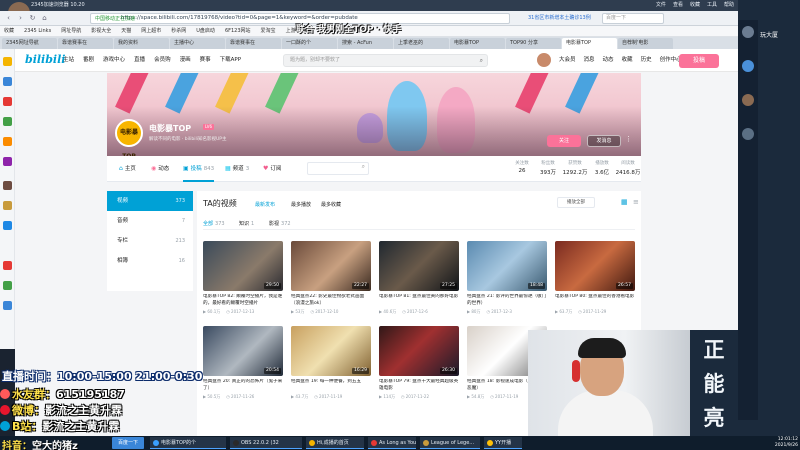  Describe the element at coordinates (419, 351) in the screenshot. I see `video-thumbnail: 26:30` at that location.